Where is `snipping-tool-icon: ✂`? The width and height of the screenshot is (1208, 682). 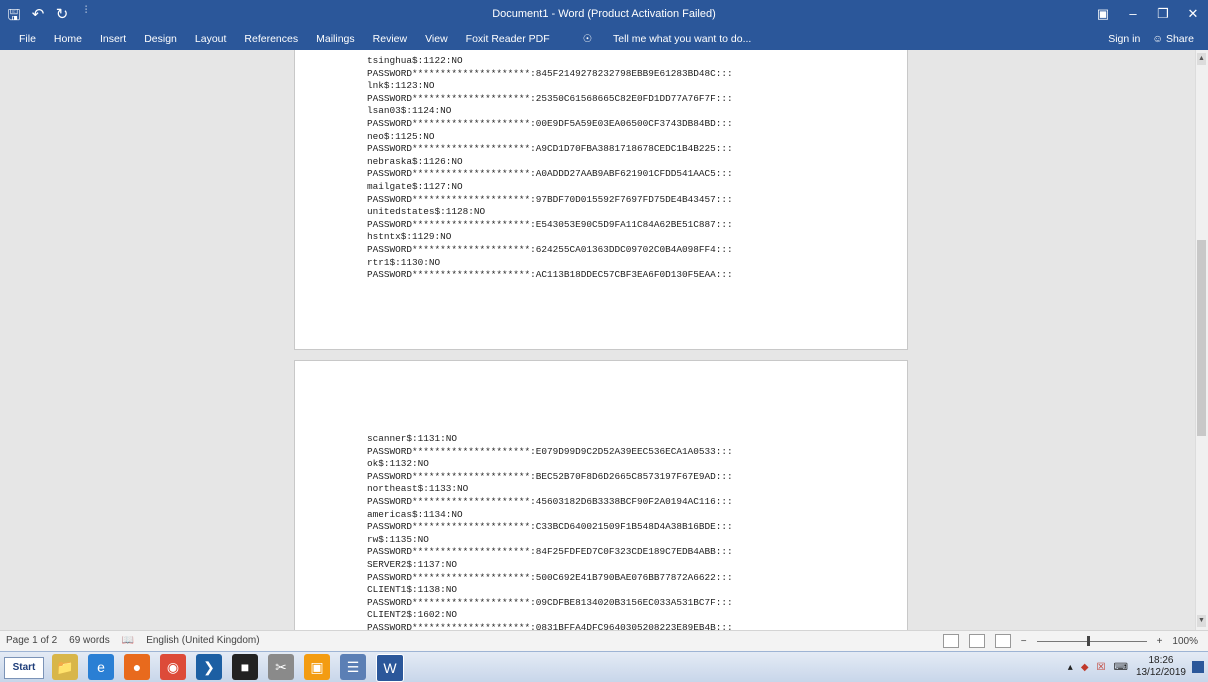 snipping-tool-icon: ✂ is located at coordinates (281, 667).